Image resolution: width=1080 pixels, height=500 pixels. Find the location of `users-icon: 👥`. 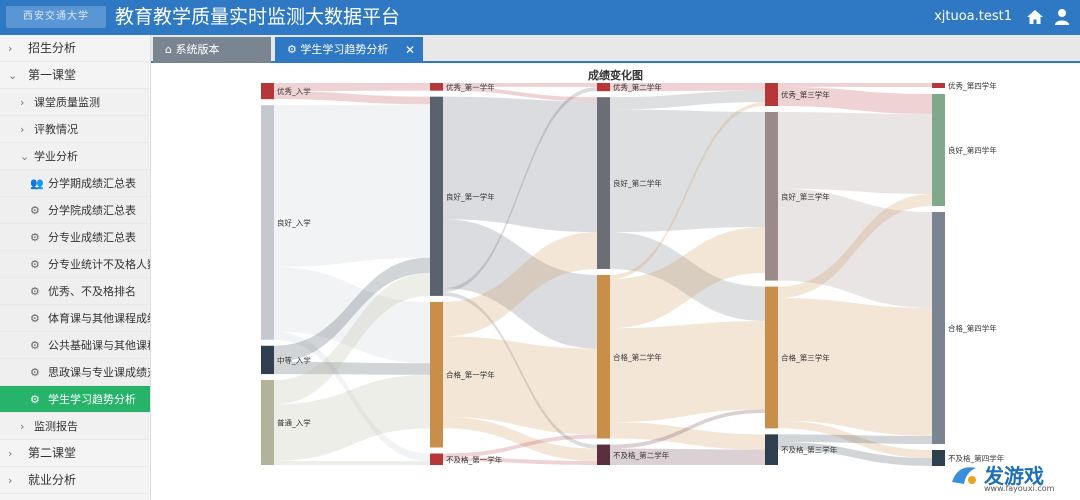

users-icon: 👥 is located at coordinates (37, 183).